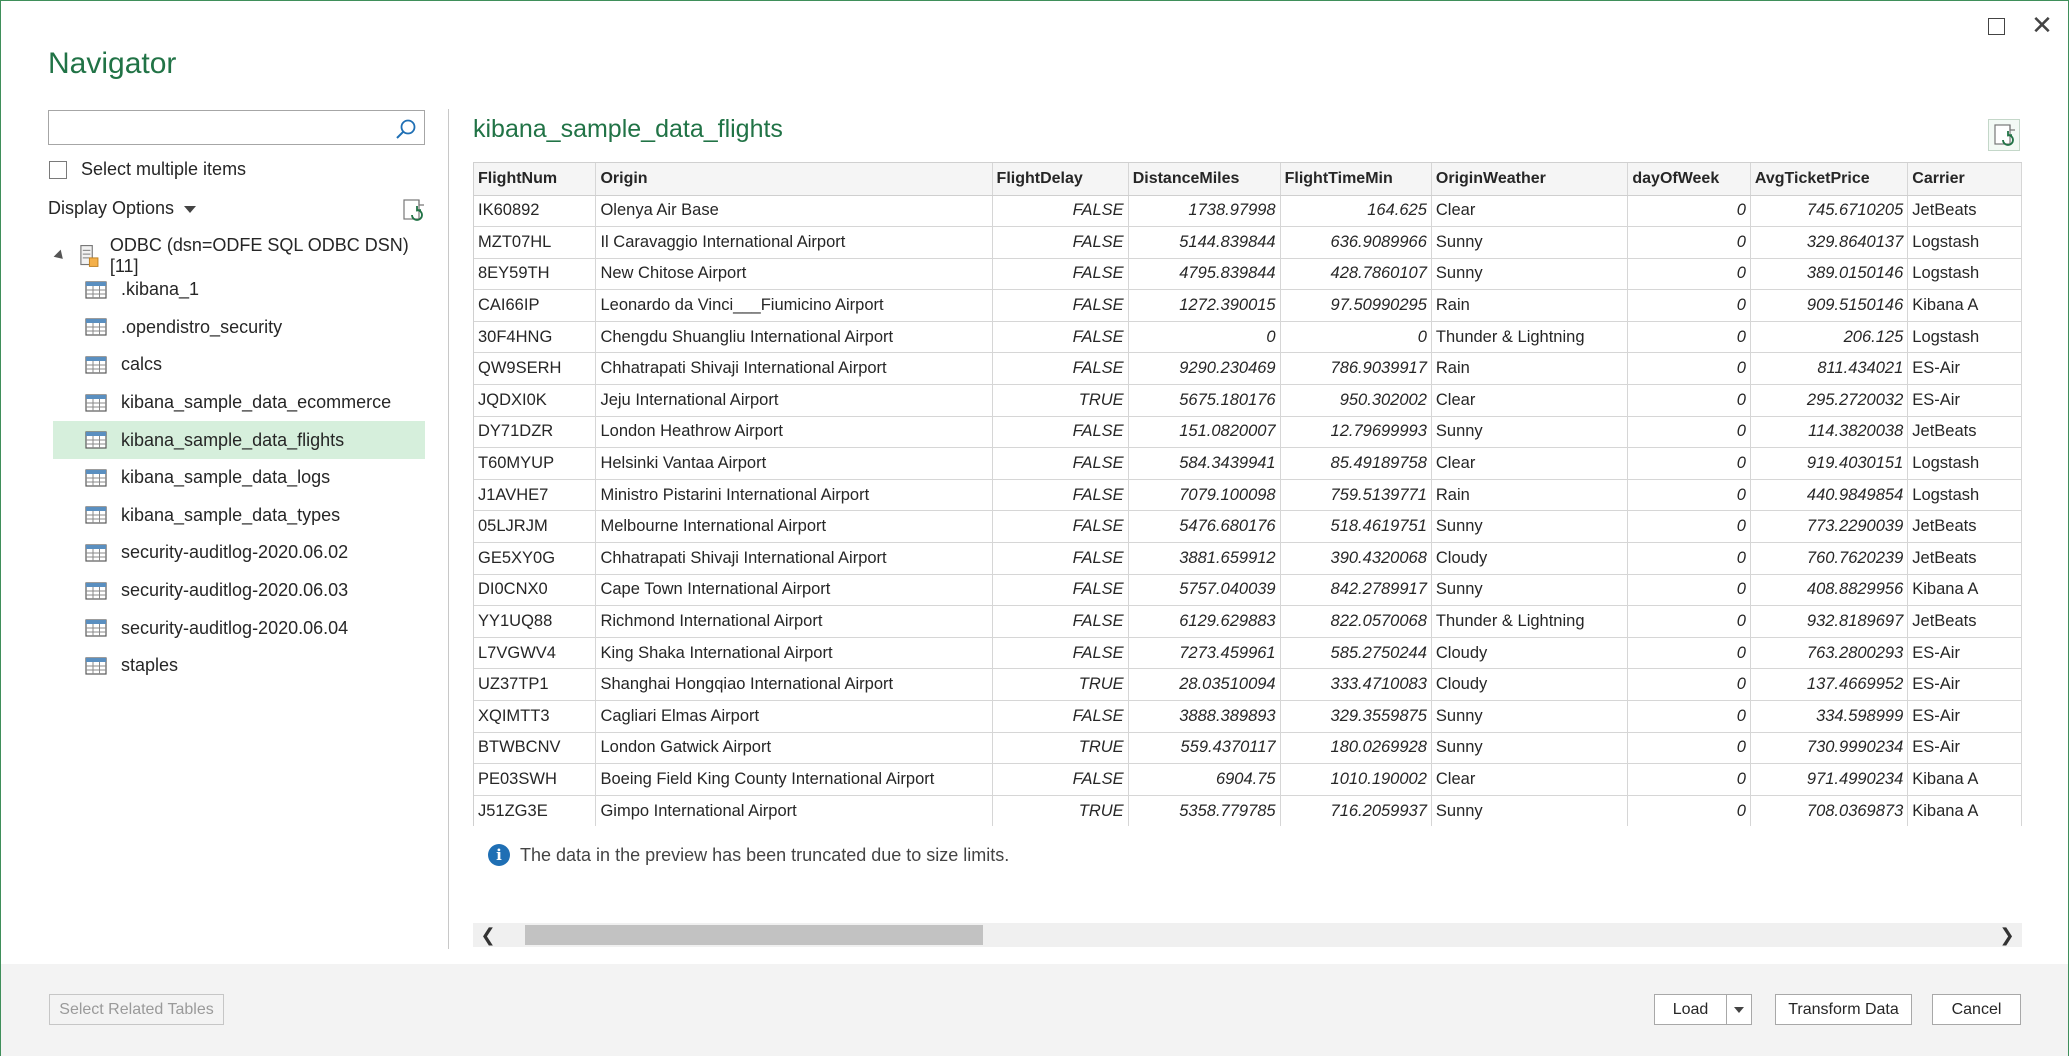  I want to click on scroll-right-icon: ❯, so click(2007, 935).